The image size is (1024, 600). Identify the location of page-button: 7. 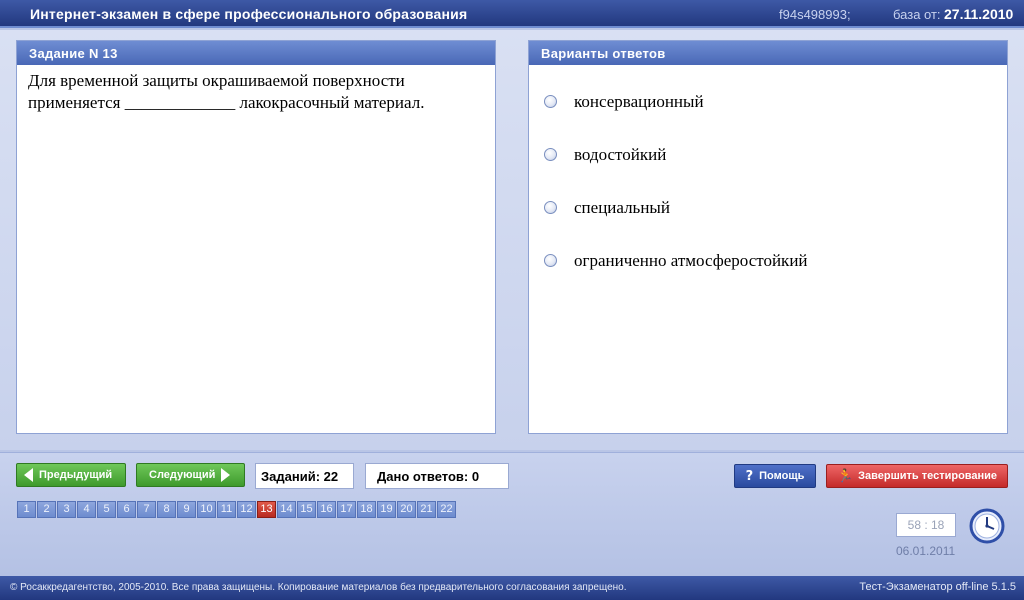
(146, 509).